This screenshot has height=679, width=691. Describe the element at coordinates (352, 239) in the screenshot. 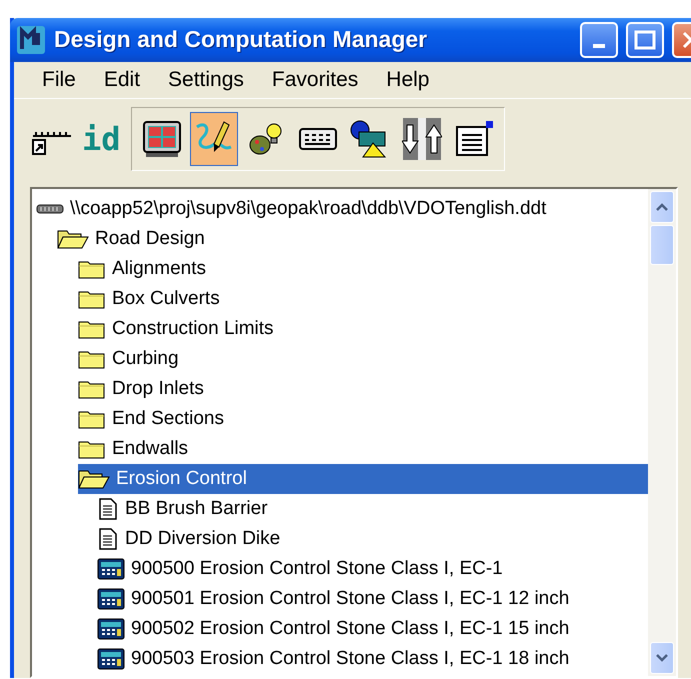

I see `tree-item: Road Design` at that location.